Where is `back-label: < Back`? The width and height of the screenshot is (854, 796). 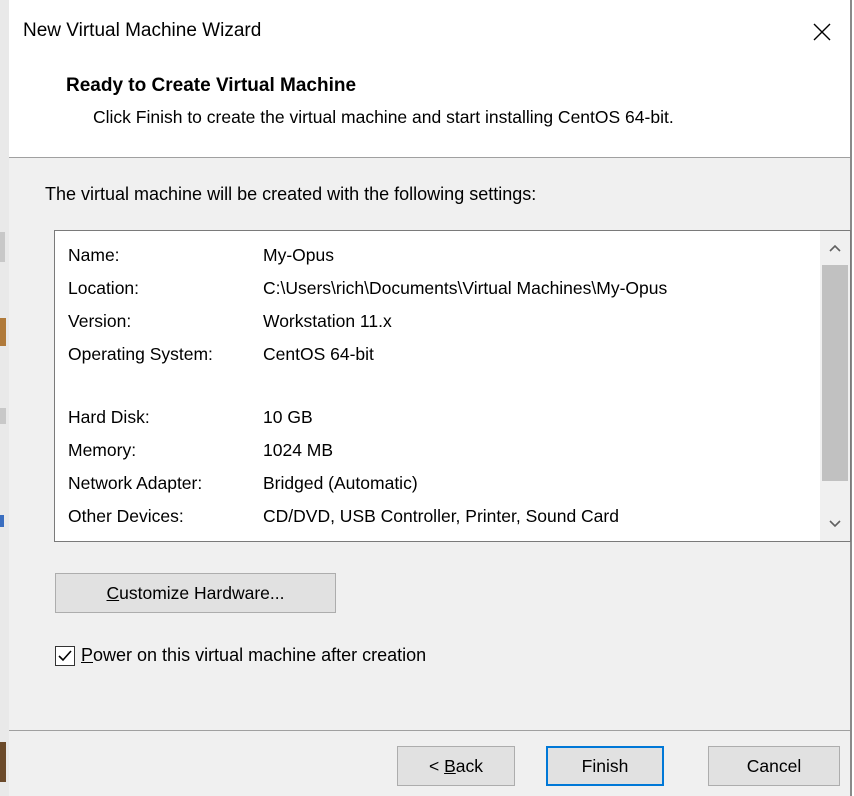 back-label: < Back is located at coordinates (455, 765).